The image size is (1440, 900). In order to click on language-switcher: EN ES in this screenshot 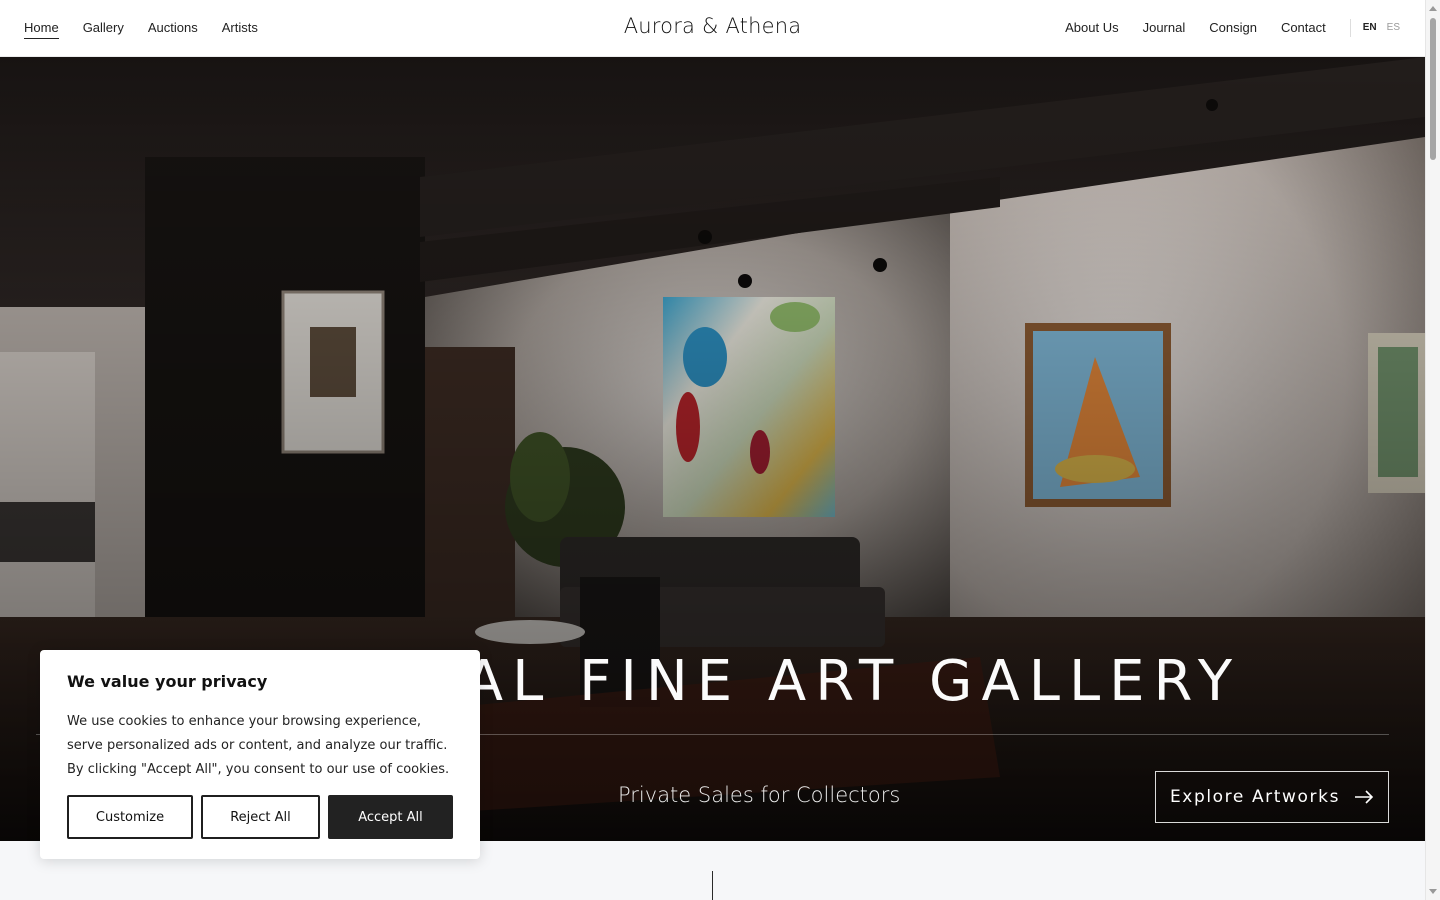, I will do `click(1374, 28)`.